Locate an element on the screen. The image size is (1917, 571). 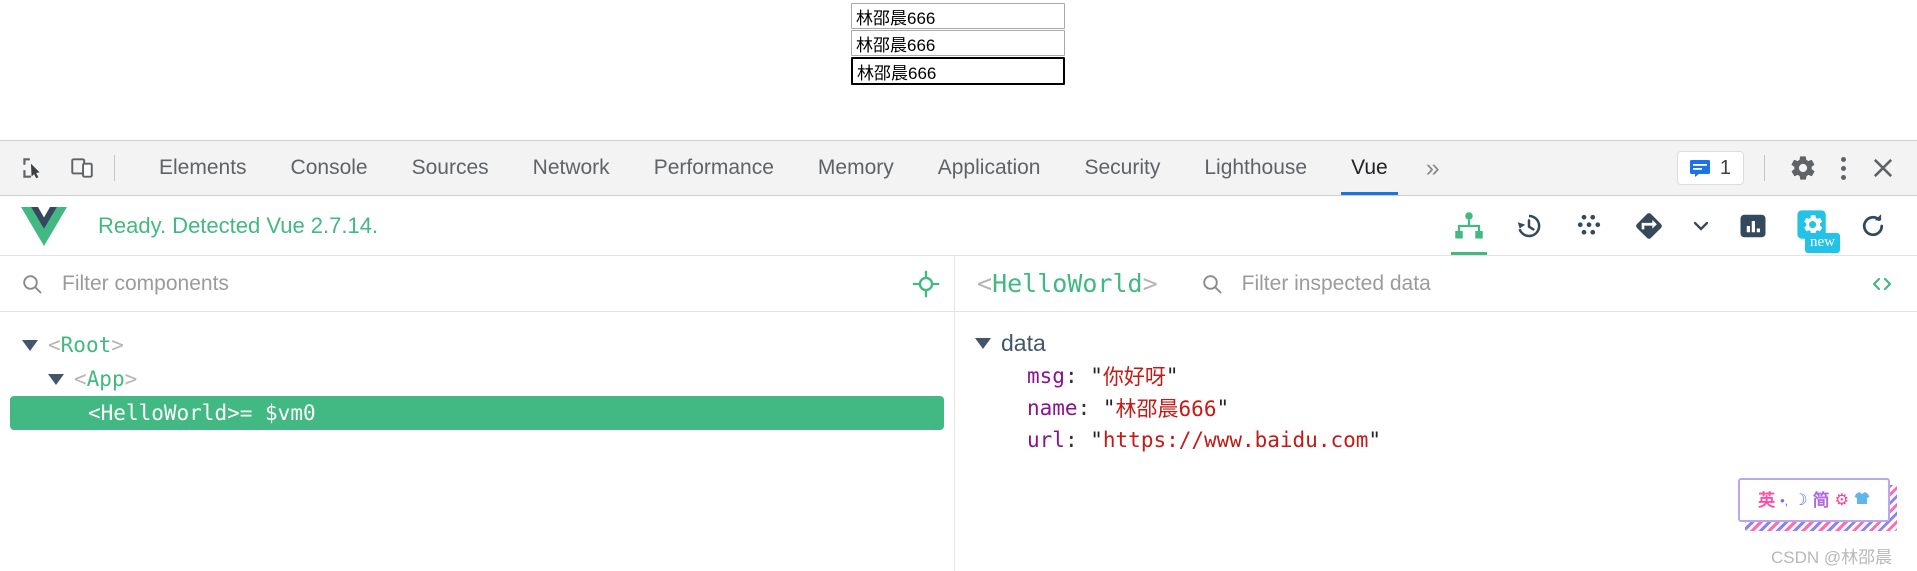
messages-icon is located at coordinates (1699, 168).